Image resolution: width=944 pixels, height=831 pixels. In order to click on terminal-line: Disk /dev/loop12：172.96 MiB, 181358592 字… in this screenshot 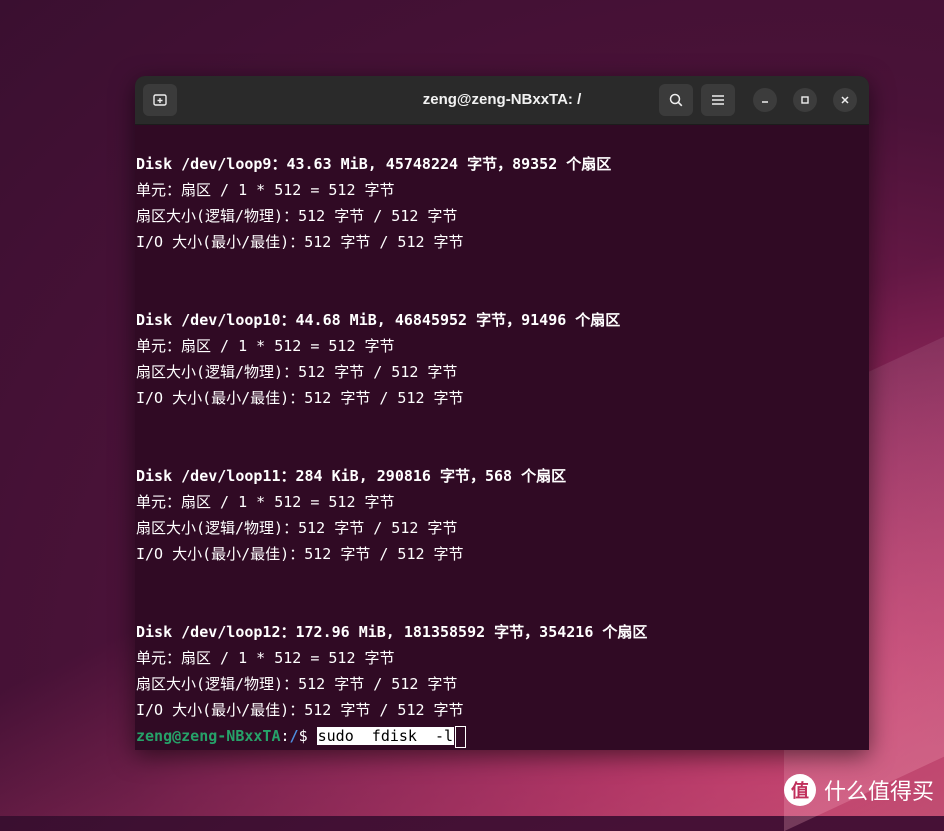, I will do `click(392, 632)`.